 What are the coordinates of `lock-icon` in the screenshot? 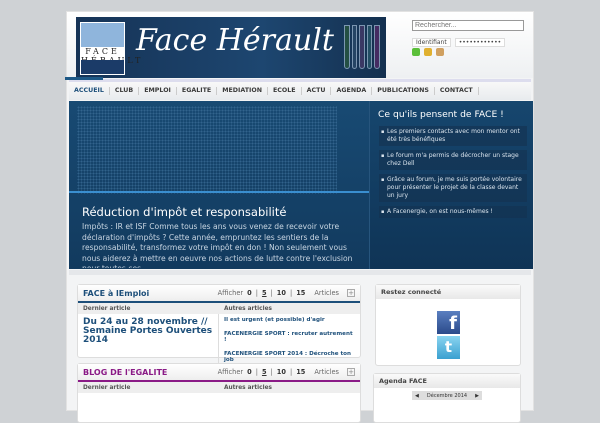 It's located at (416, 52).